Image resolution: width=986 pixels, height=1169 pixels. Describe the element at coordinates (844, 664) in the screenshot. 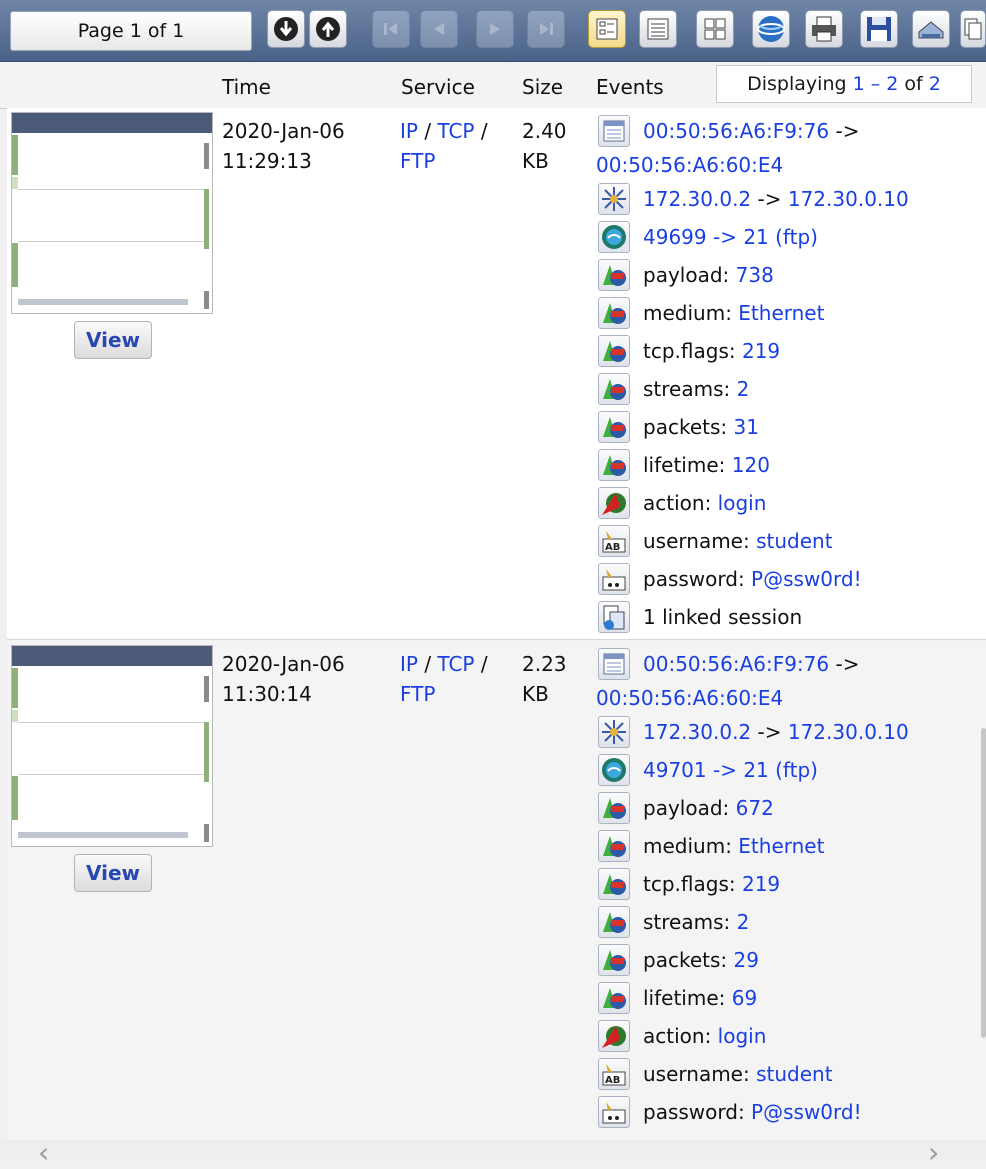

I see `mac-arrow: ->` at that location.